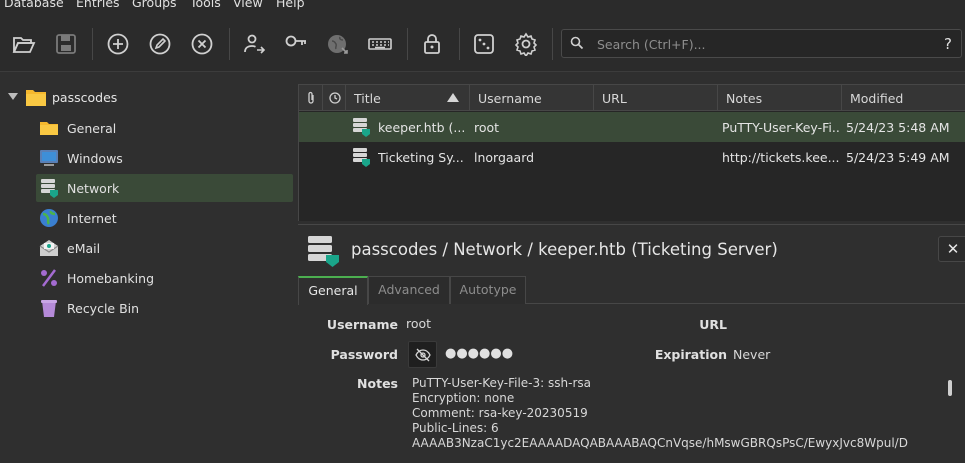 This screenshot has width=965, height=463. I want to click on server-icon, so click(323, 251).